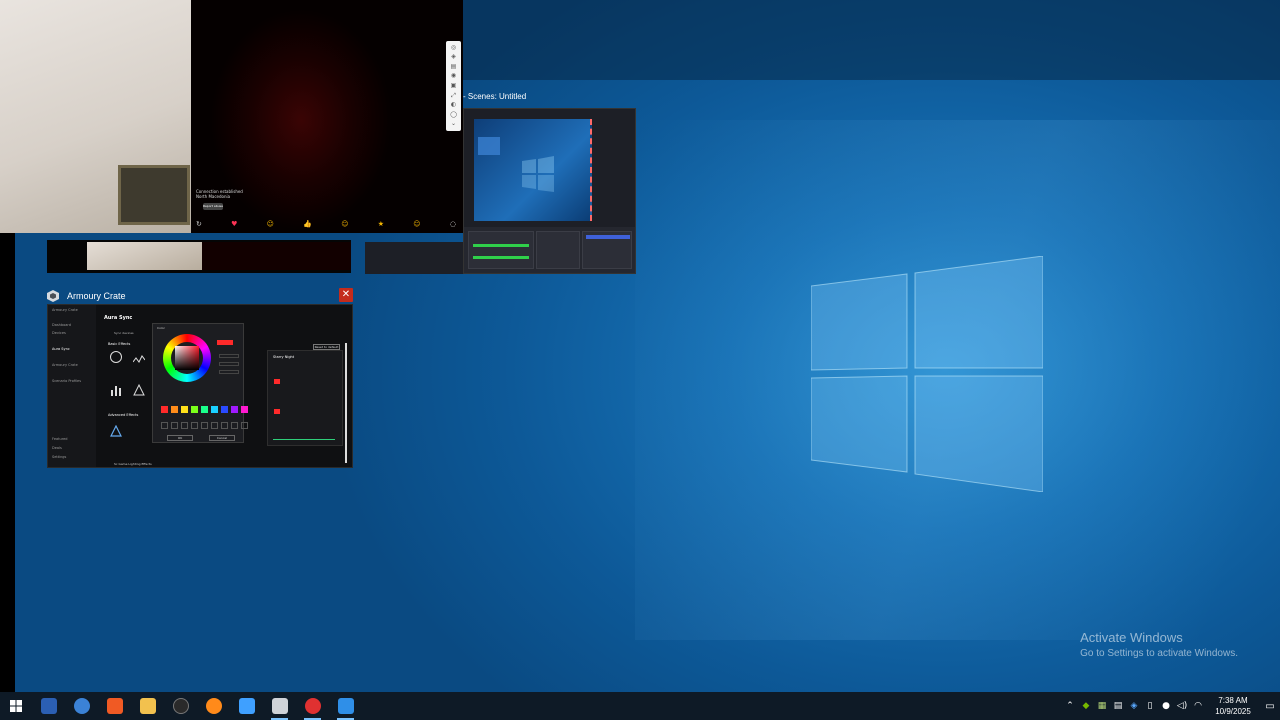  What do you see at coordinates (1233, 711) in the screenshot?
I see `clock-date: 10/9/2025` at bounding box center [1233, 711].